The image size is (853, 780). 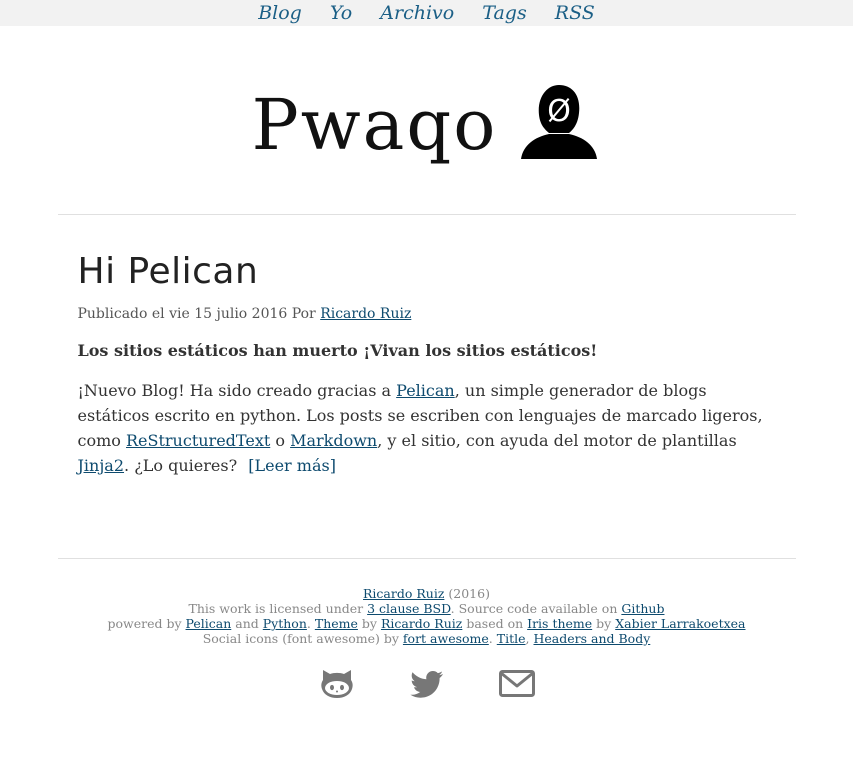 I want to click on title-font-link: Title, so click(x=511, y=638).